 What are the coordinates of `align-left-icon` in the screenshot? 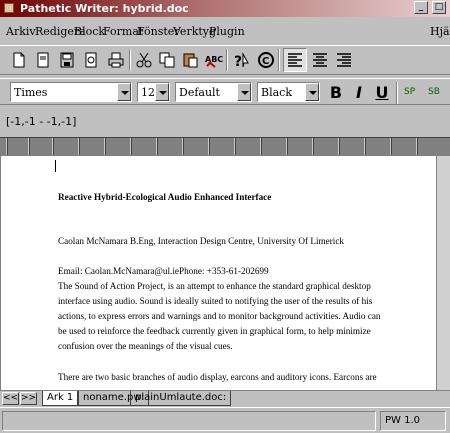 It's located at (295, 60).